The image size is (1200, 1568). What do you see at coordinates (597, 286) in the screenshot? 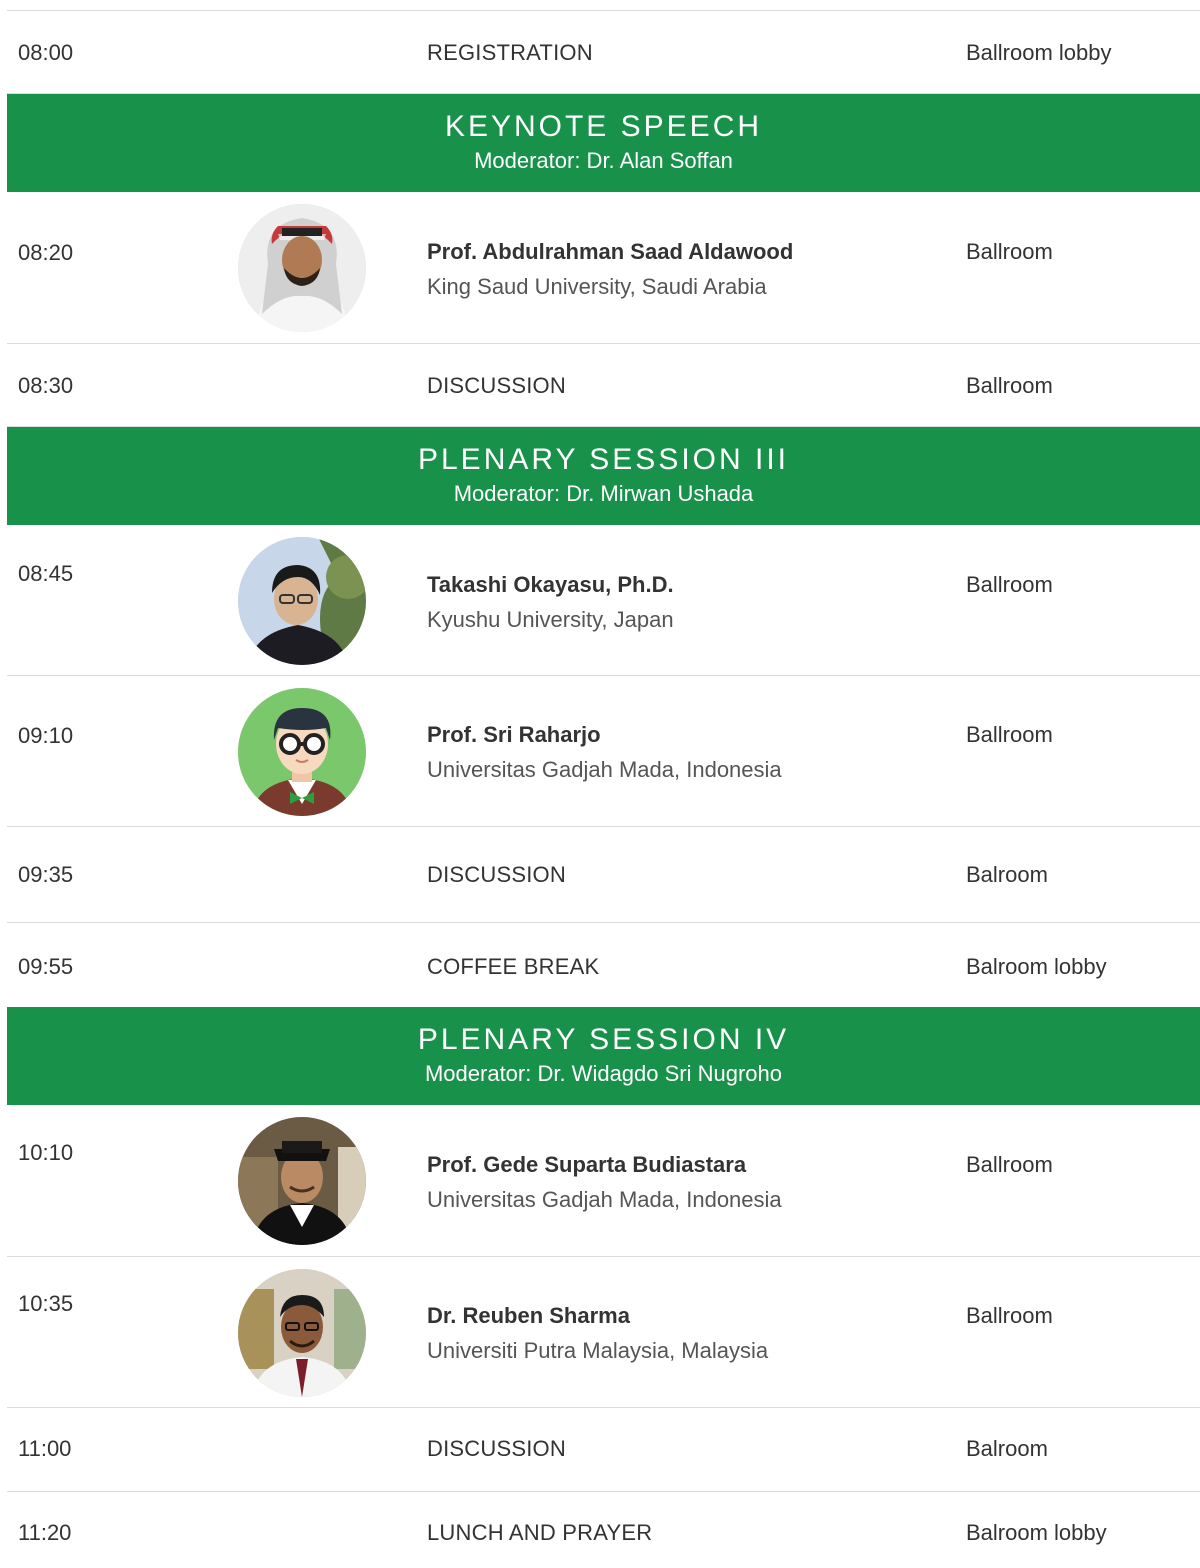
I see `speaker-affiliation: King Saud University, Saudi Arabia` at bounding box center [597, 286].